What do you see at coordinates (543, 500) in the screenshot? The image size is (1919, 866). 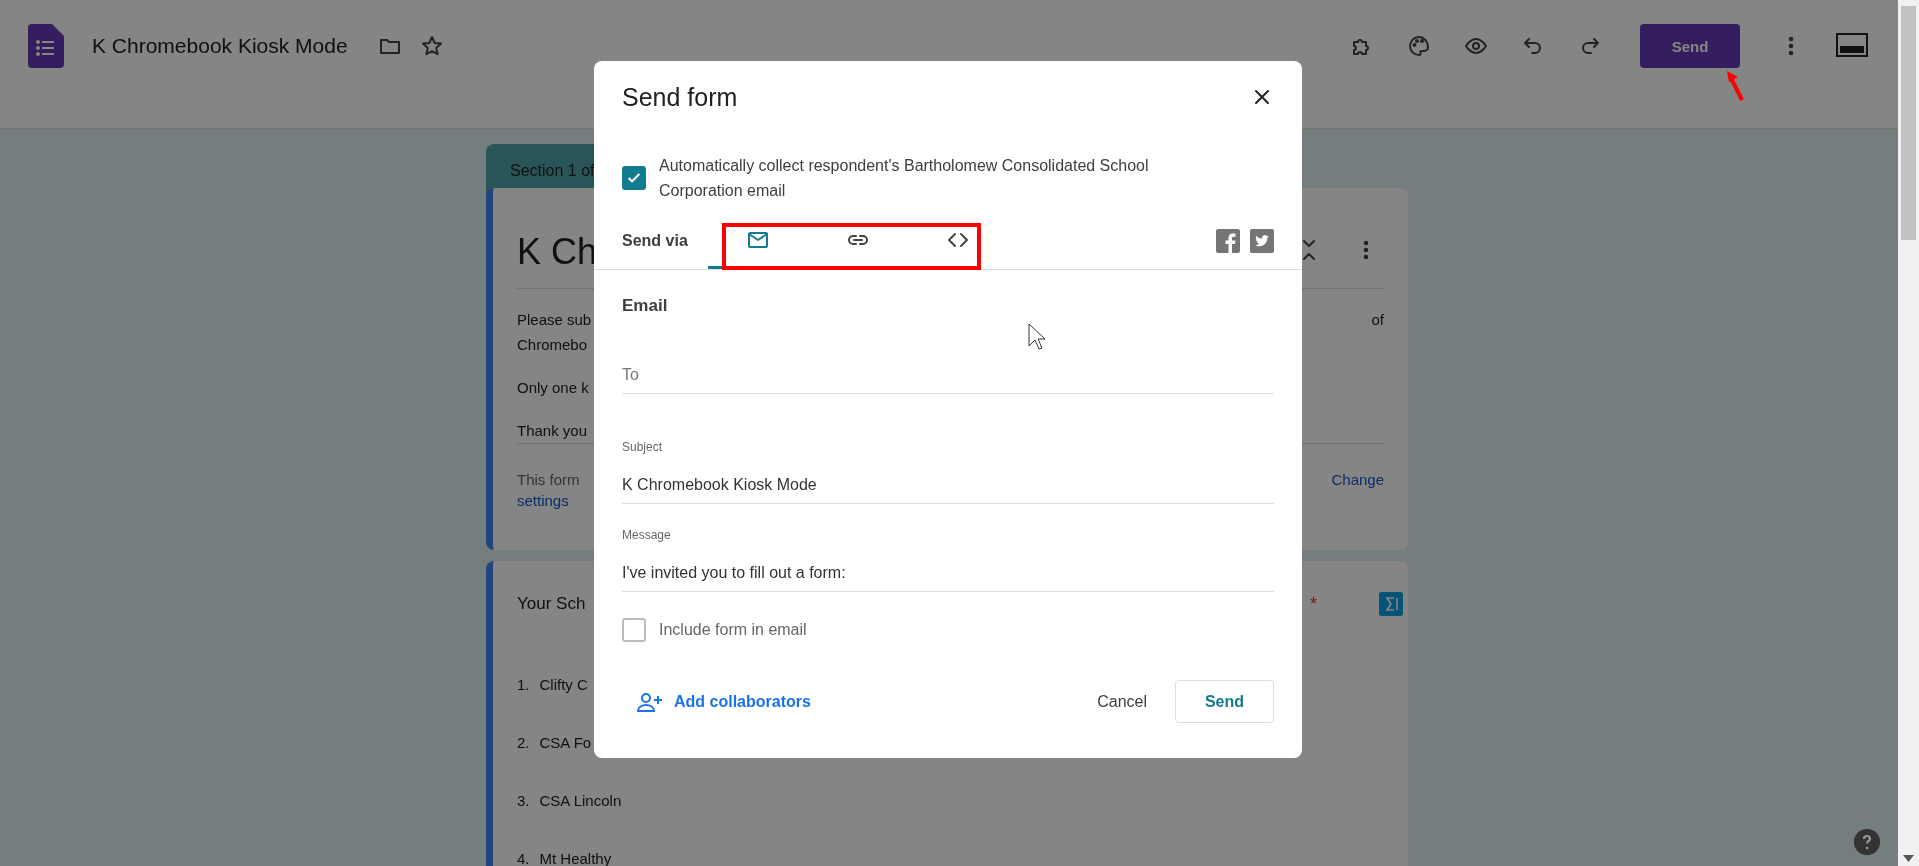 I see `settings-link: settings` at bounding box center [543, 500].